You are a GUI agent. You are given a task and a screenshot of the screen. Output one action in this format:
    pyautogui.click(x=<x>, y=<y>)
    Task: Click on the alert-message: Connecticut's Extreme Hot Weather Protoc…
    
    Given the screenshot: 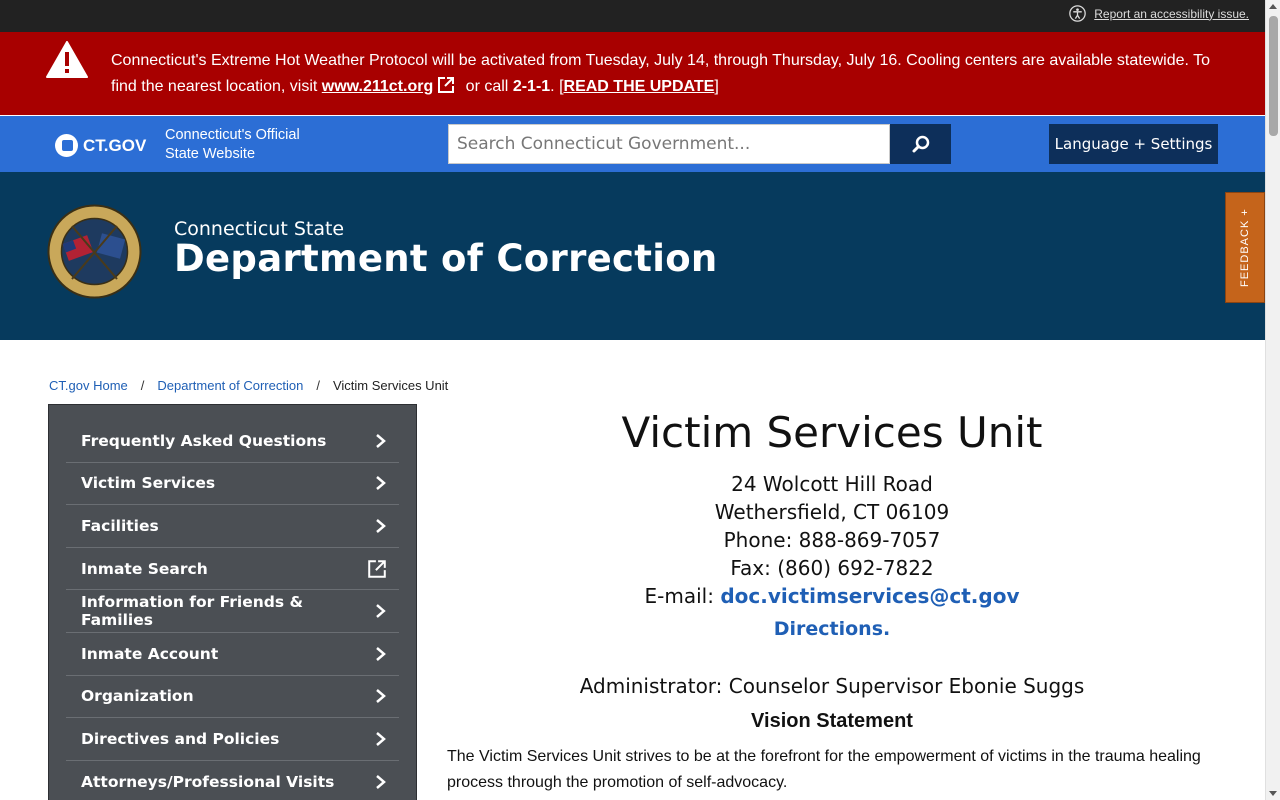 What is the action you would take?
    pyautogui.click(x=661, y=73)
    